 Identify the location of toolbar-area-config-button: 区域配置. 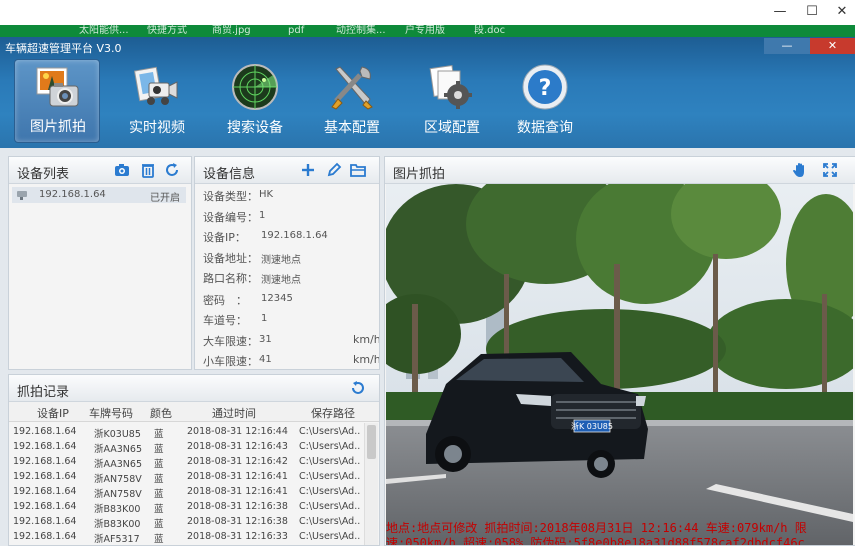
(452, 101).